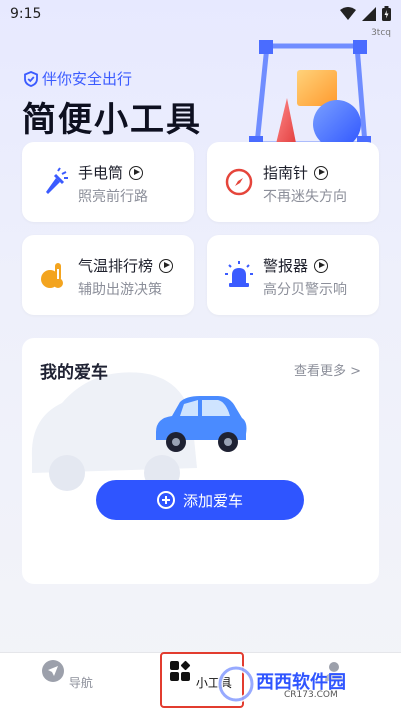 The image size is (401, 713). I want to click on tool-card-temperature-ranking: 气温排行榜 辅助出游决策, so click(108, 275).